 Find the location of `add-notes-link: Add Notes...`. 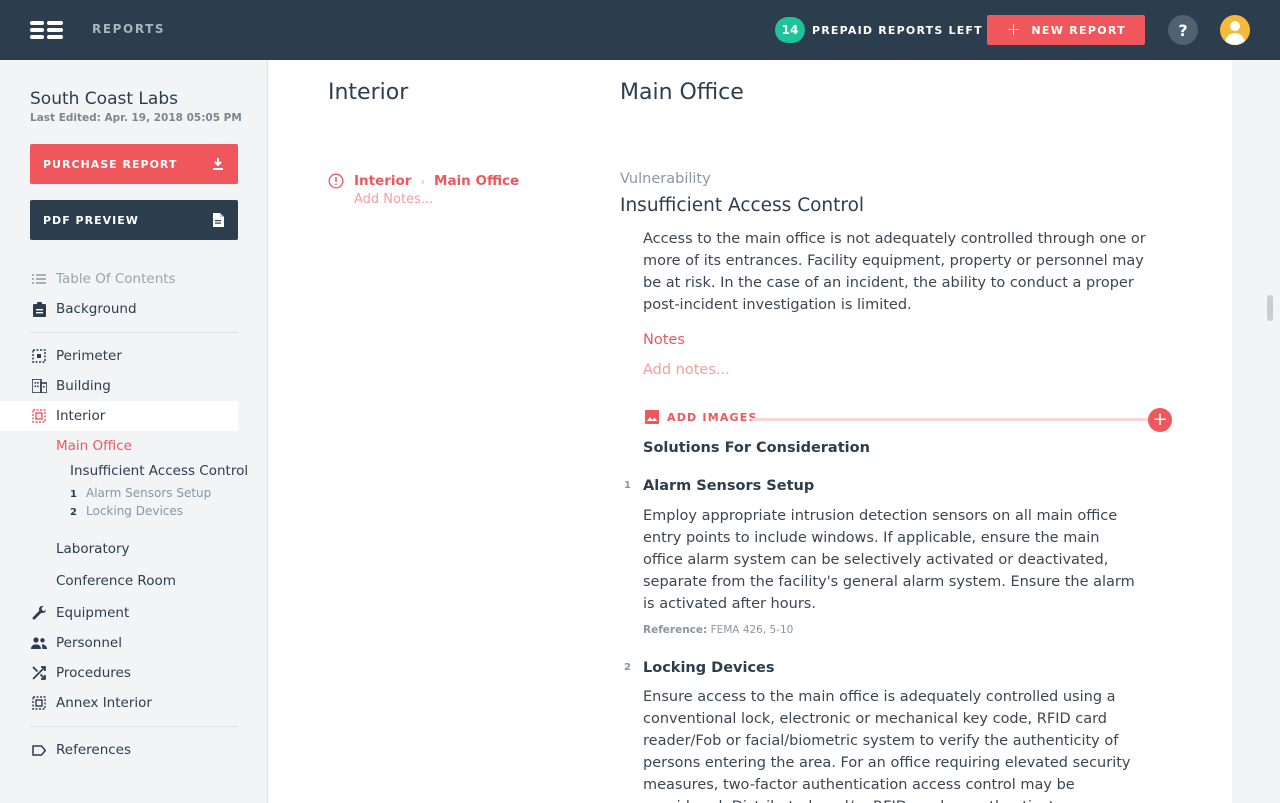

add-notes-link: Add Notes... is located at coordinates (393, 199).